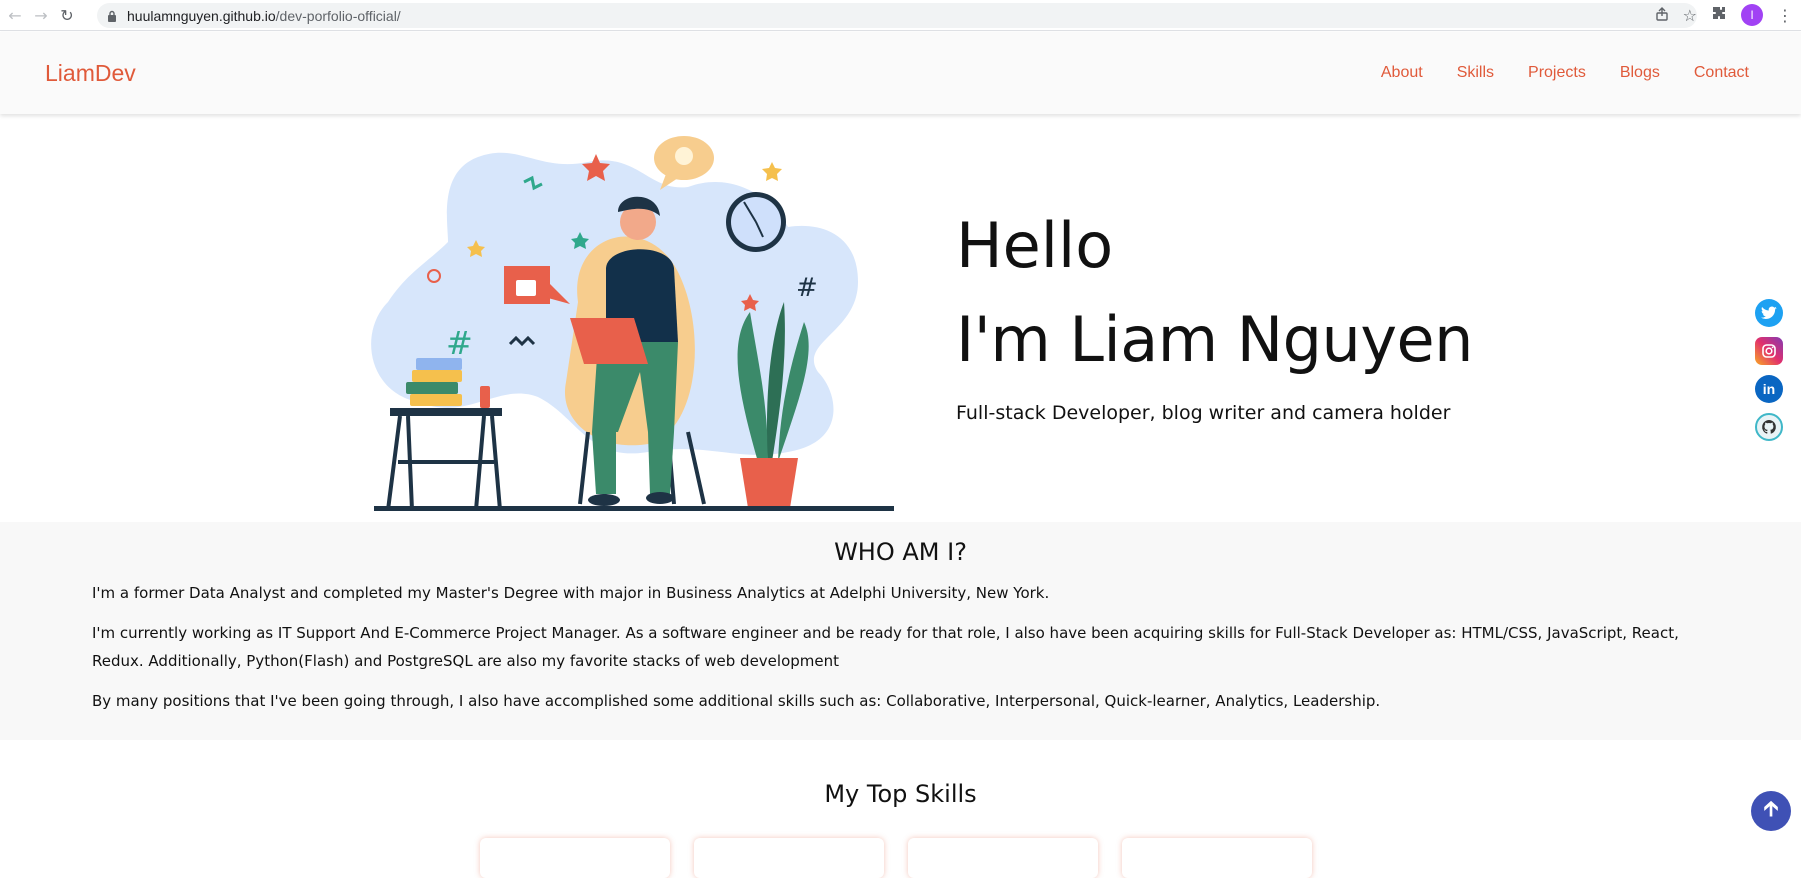 Image resolution: width=1801 pixels, height=878 pixels. I want to click on extensions-icon, so click(1719, 15).